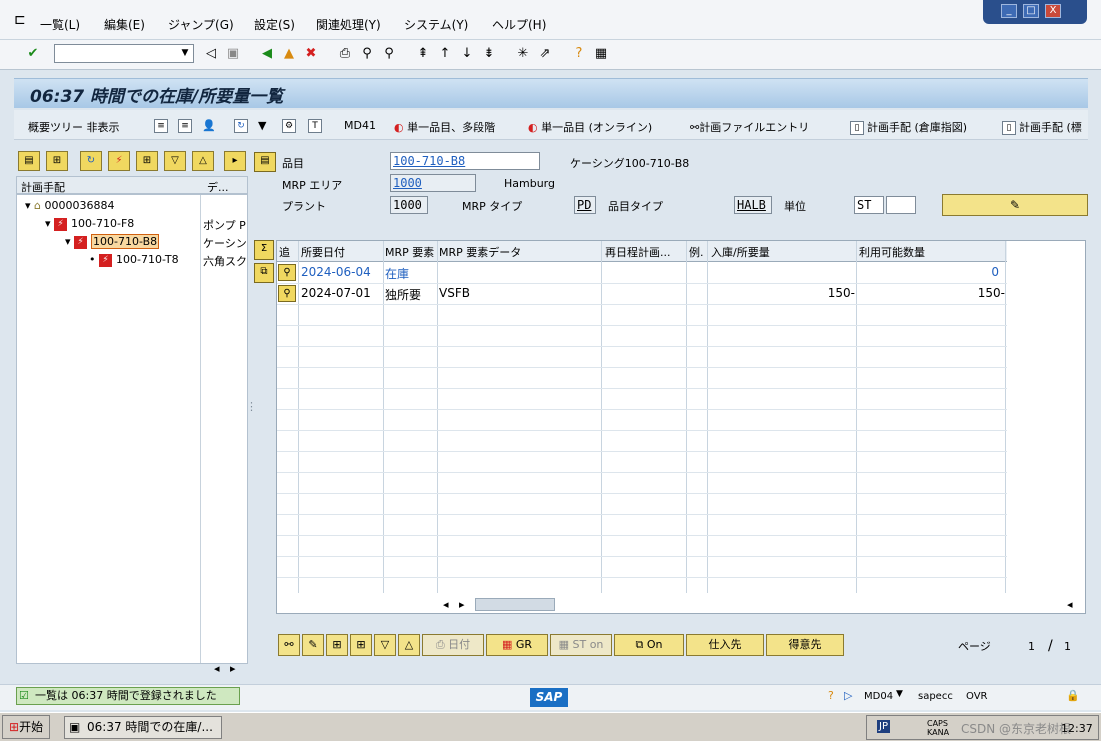 The width and height of the screenshot is (1101, 741). What do you see at coordinates (590, 127) in the screenshot?
I see `single-item-online-button: ◐ 単一品目 (オンライン)` at bounding box center [590, 127].